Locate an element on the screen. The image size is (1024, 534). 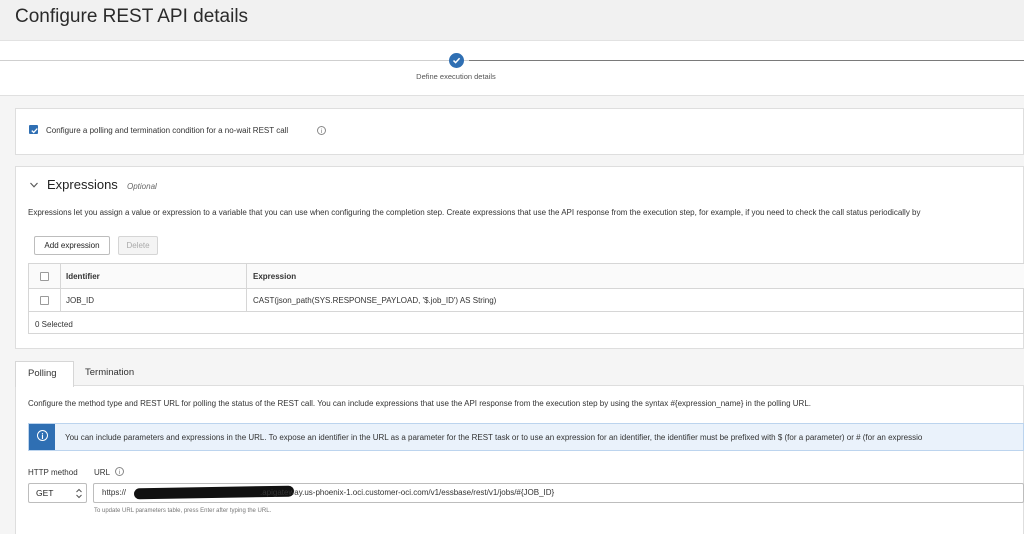
url-prefix: https:// is located at coordinates (114, 492).